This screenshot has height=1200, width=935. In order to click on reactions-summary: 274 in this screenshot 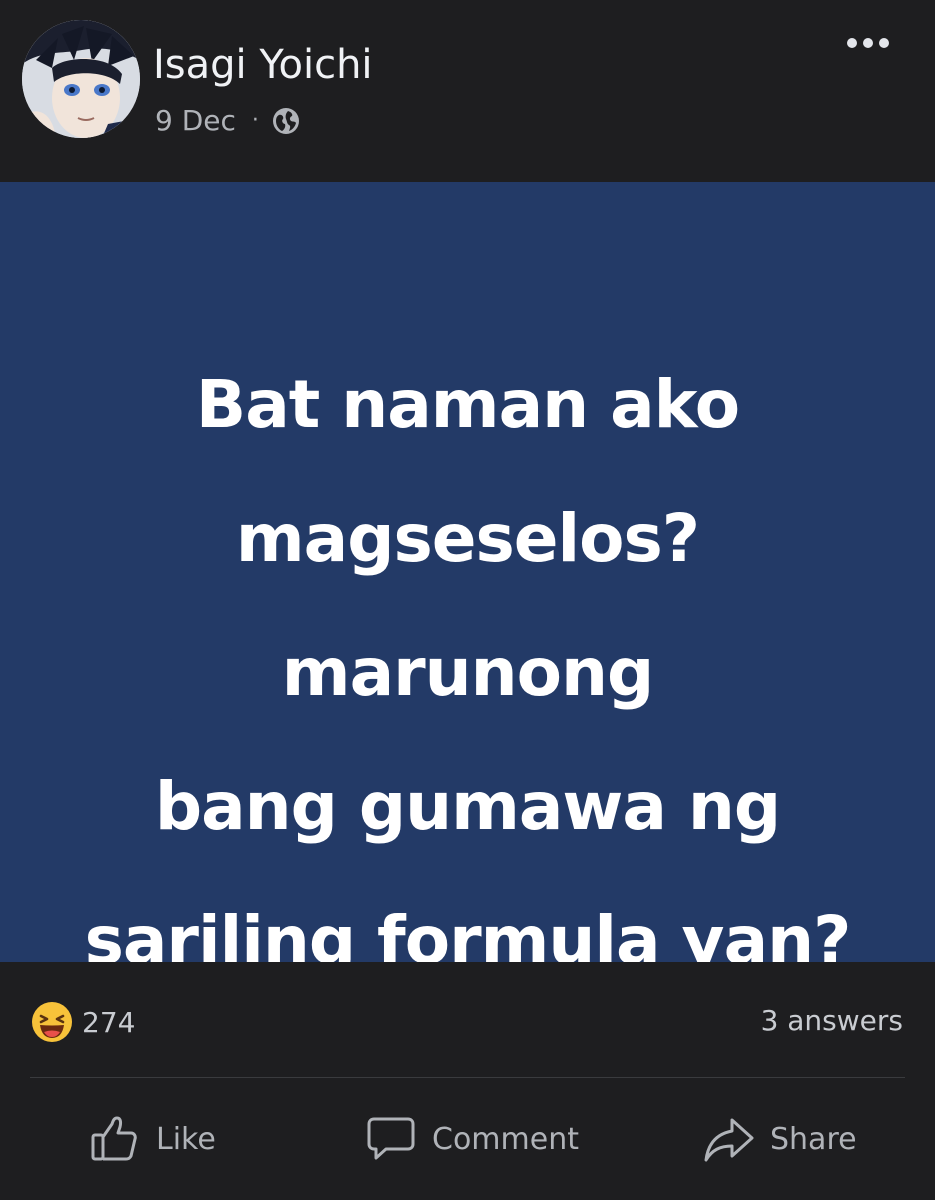, I will do `click(82, 1022)`.